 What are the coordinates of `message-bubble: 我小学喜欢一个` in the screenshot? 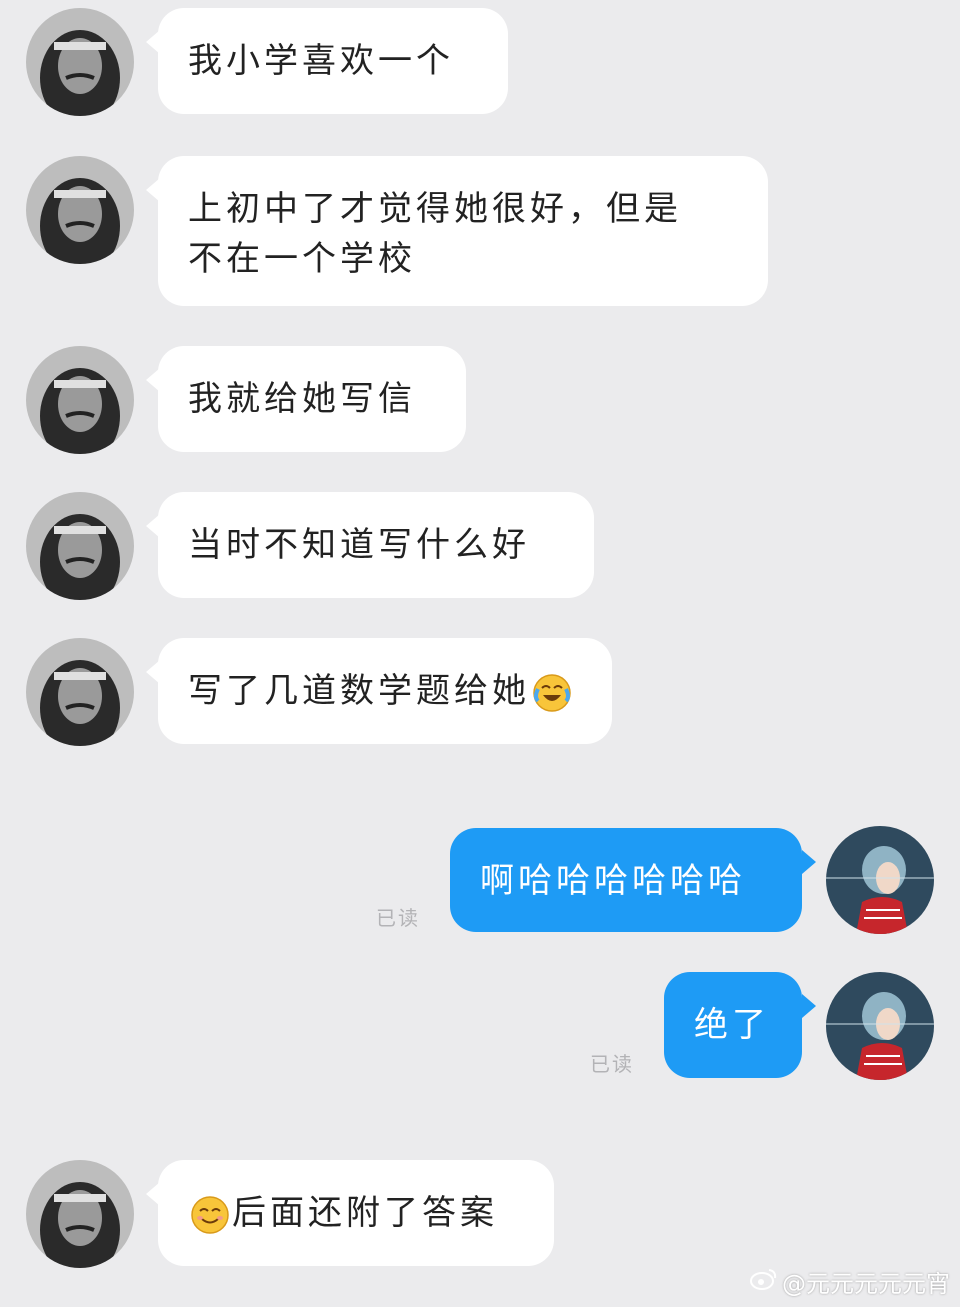 It's located at (333, 61).